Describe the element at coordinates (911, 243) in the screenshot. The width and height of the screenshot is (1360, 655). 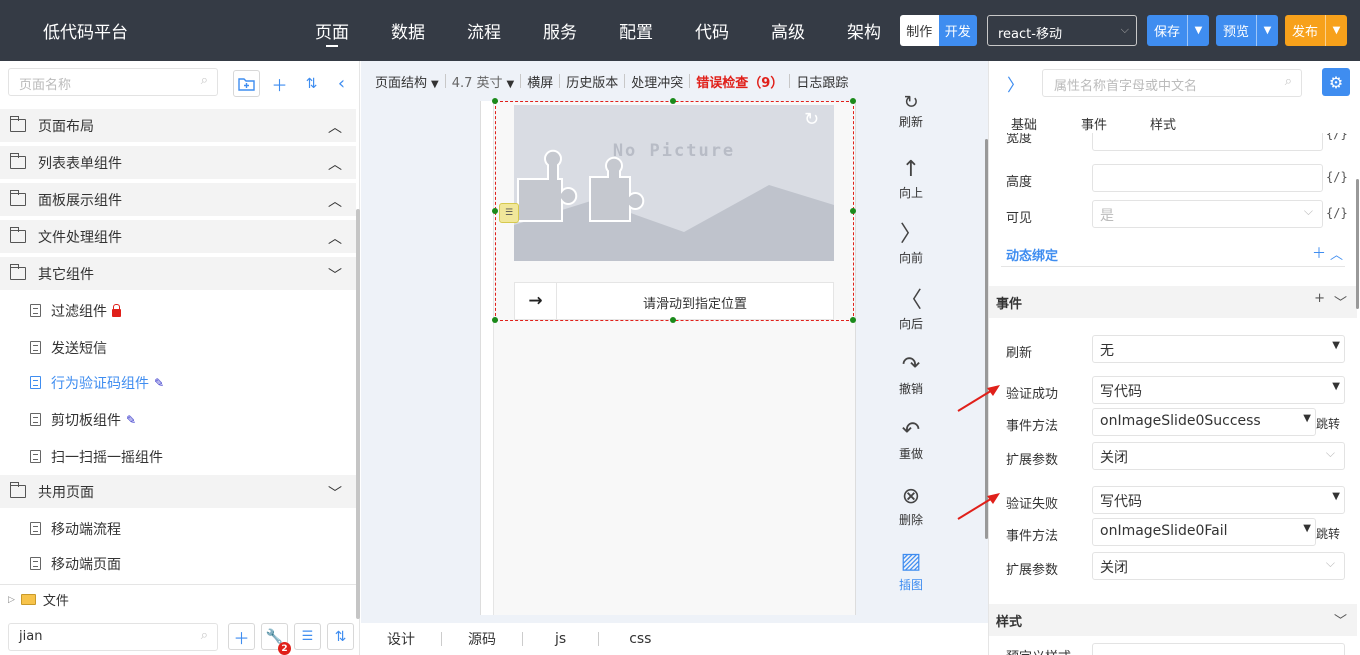
I see `forward-action: 〉向前` at that location.